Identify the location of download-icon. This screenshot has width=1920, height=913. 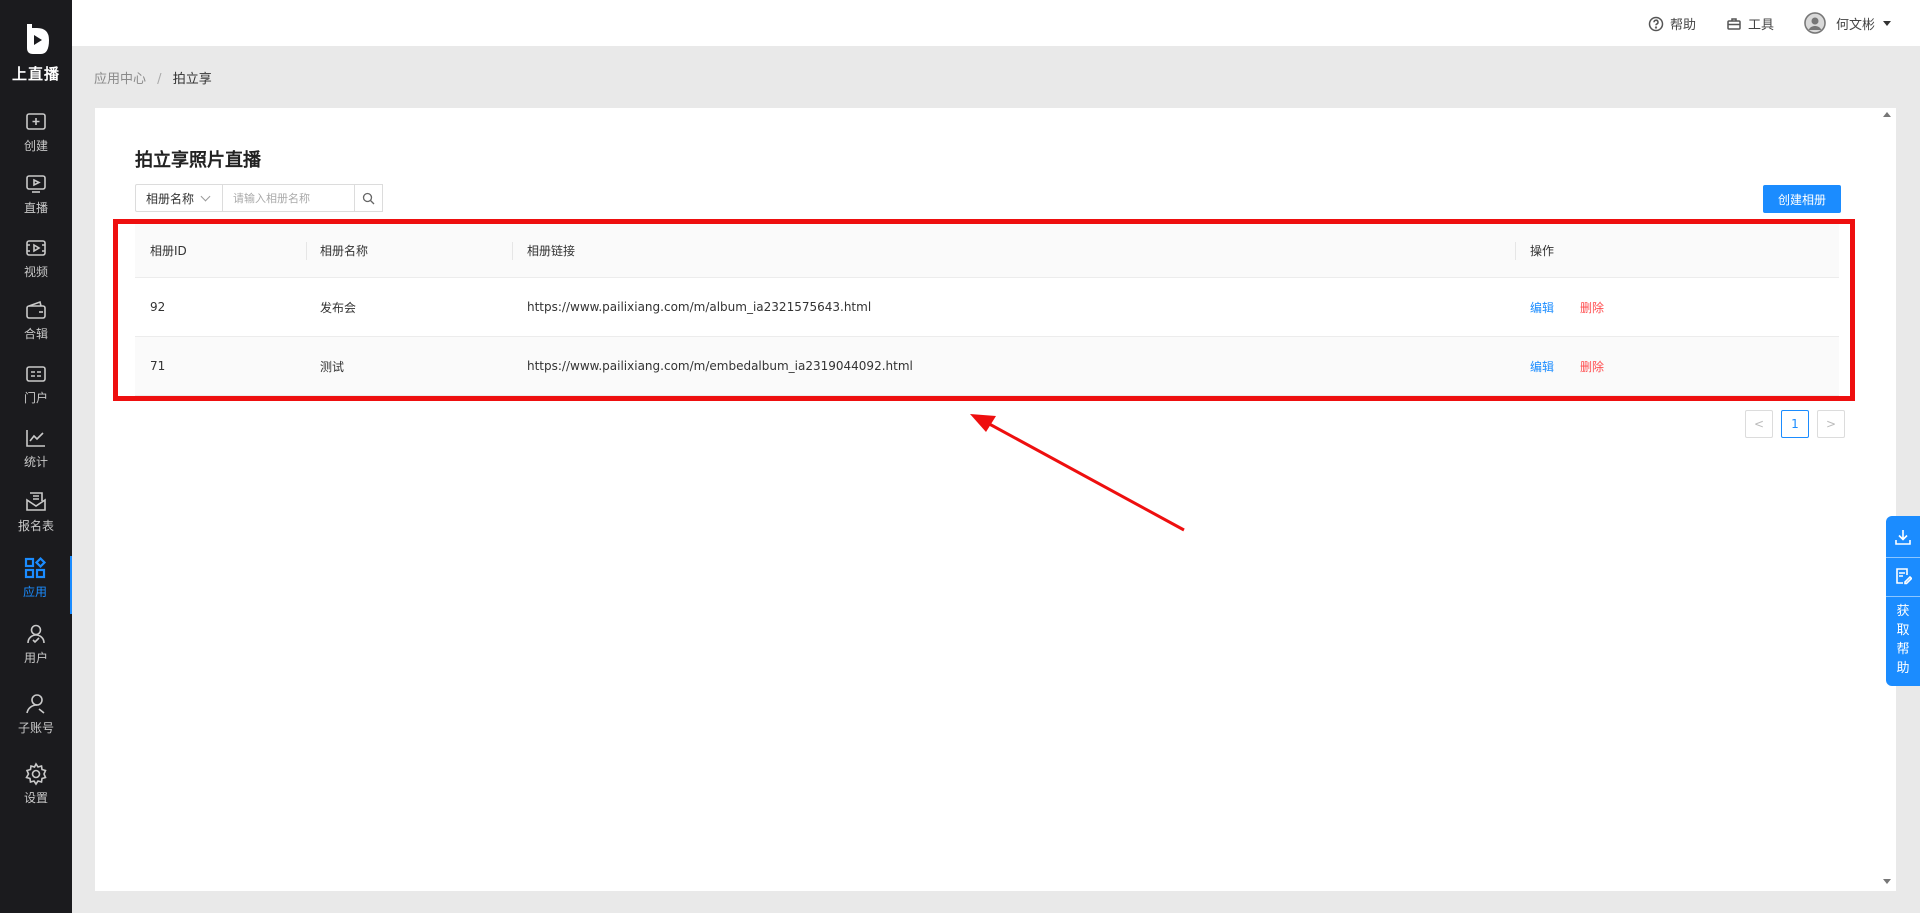
(1903, 537).